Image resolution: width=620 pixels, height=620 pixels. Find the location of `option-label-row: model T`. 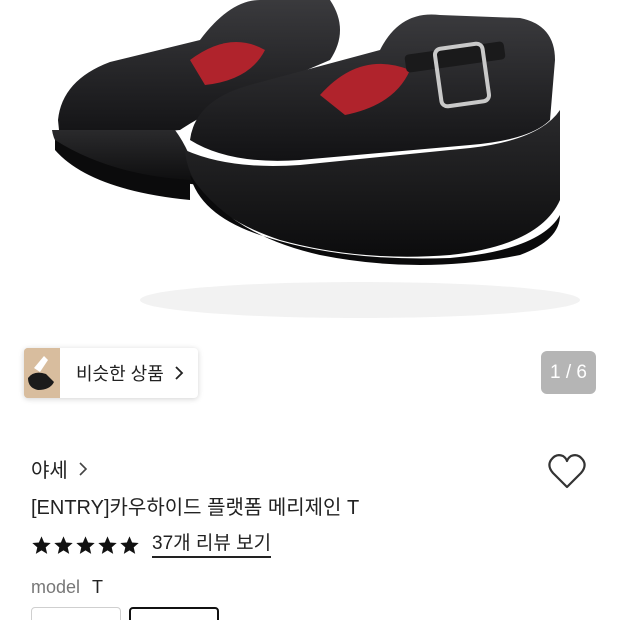

option-label-row: model T is located at coordinates (67, 587).